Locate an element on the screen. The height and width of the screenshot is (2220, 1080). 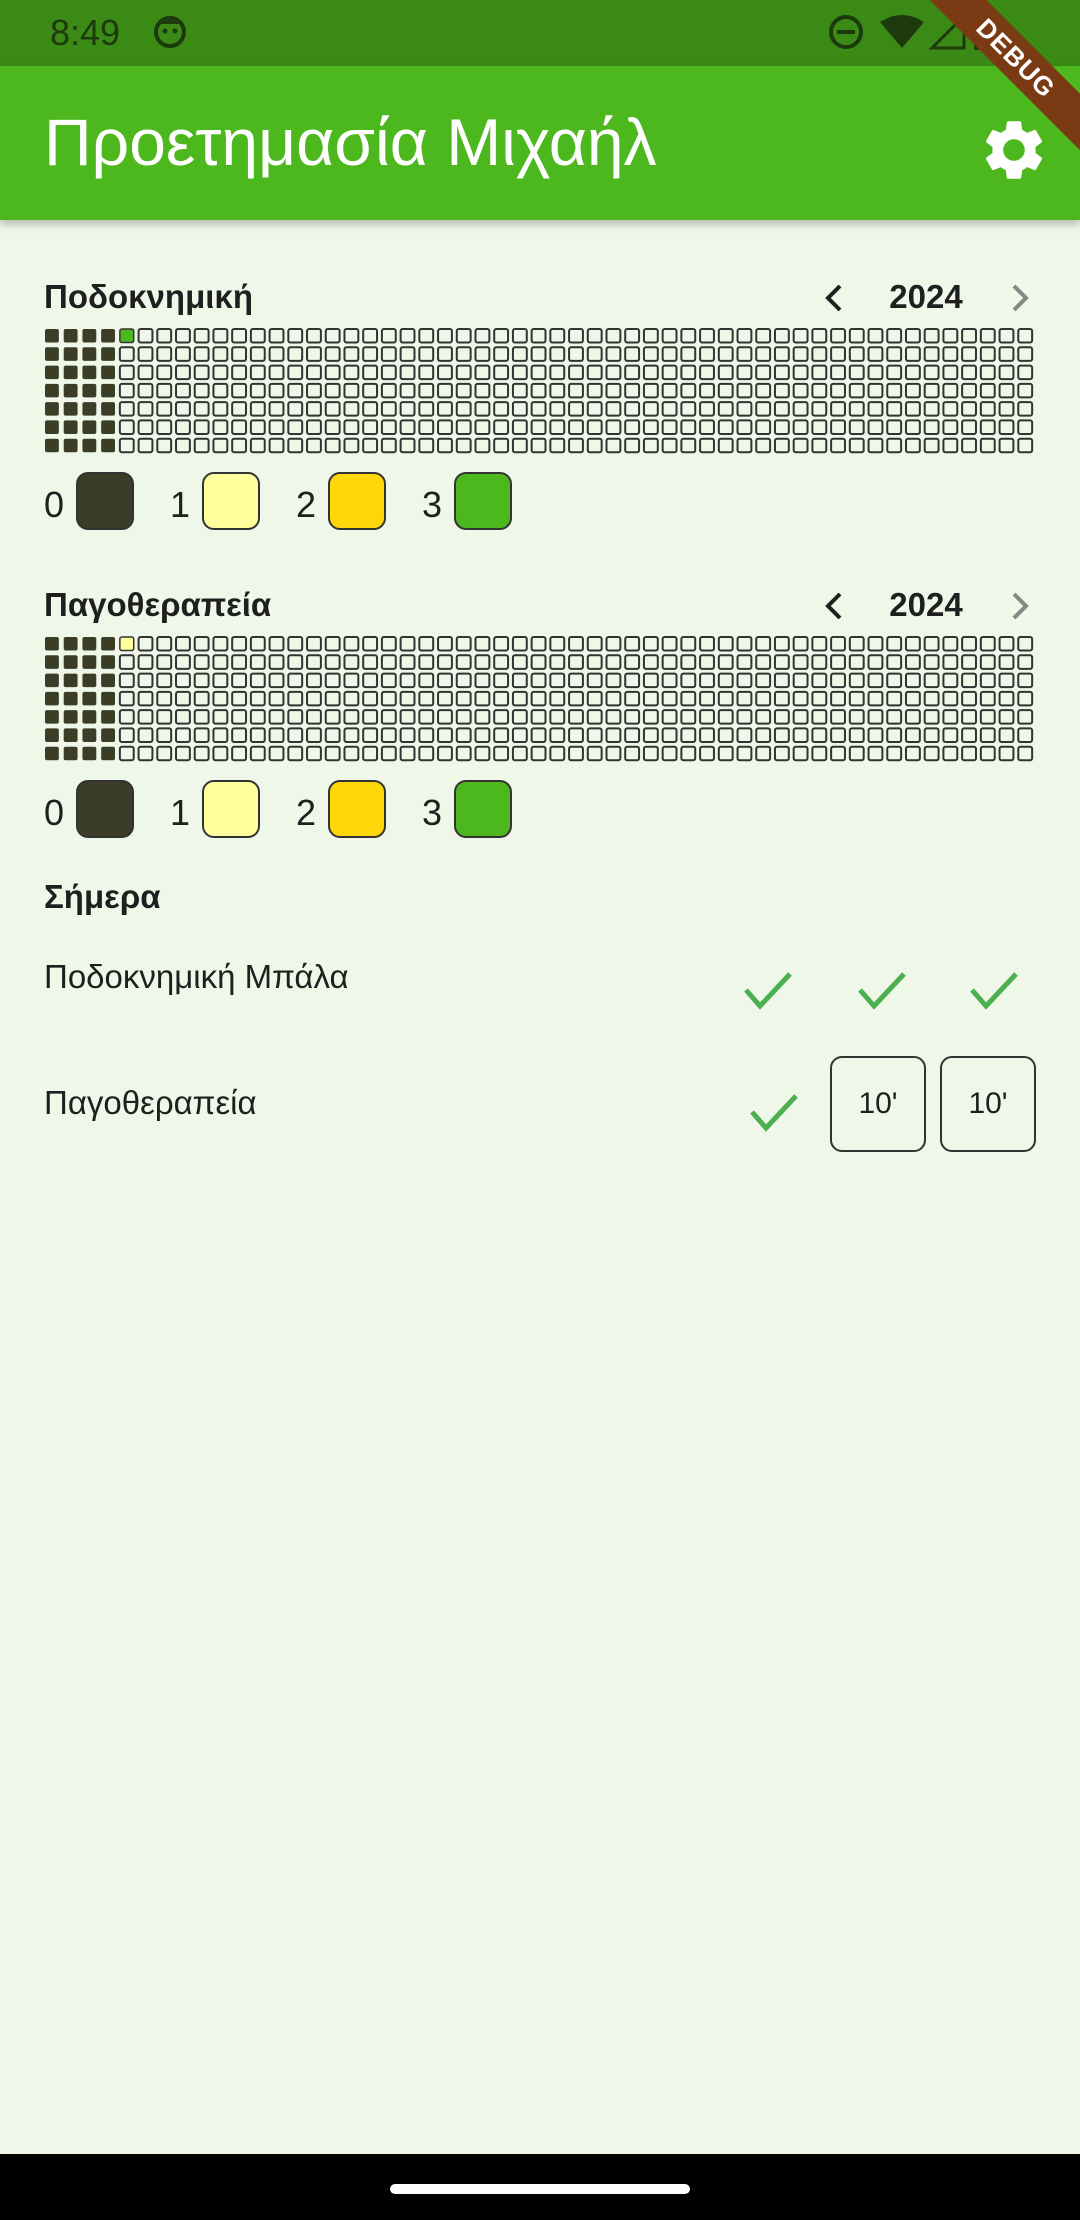
debug-label: DEBUG is located at coordinates (998, 78).